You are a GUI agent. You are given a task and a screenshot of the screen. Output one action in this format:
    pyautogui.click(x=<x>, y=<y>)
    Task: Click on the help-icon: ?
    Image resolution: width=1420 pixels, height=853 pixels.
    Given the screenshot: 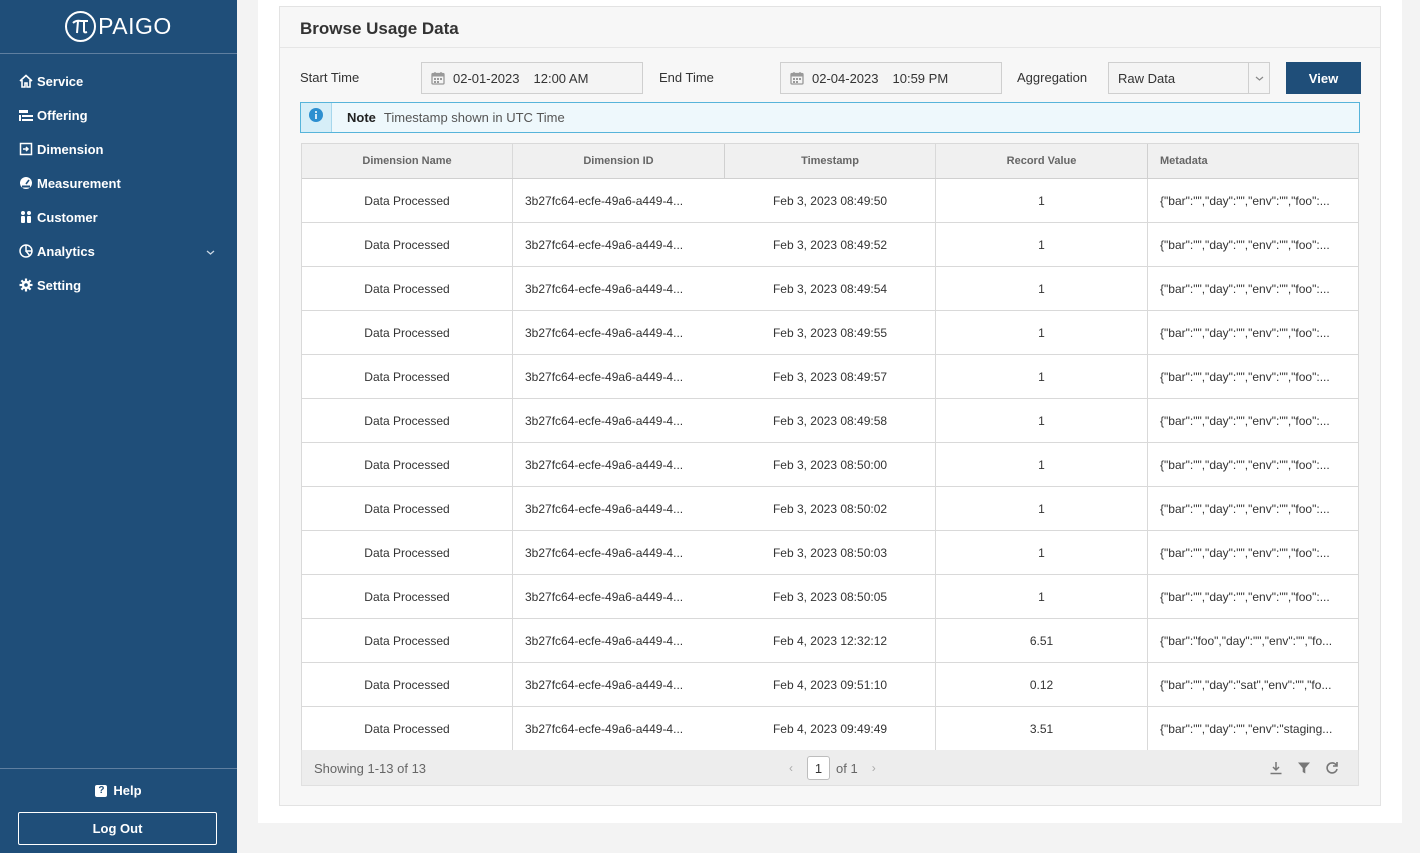 What is the action you would take?
    pyautogui.click(x=101, y=790)
    